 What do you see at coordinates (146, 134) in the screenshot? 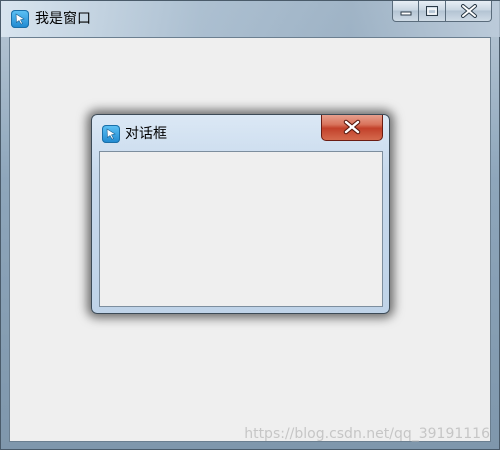
I see `dialog-title: 对话框` at bounding box center [146, 134].